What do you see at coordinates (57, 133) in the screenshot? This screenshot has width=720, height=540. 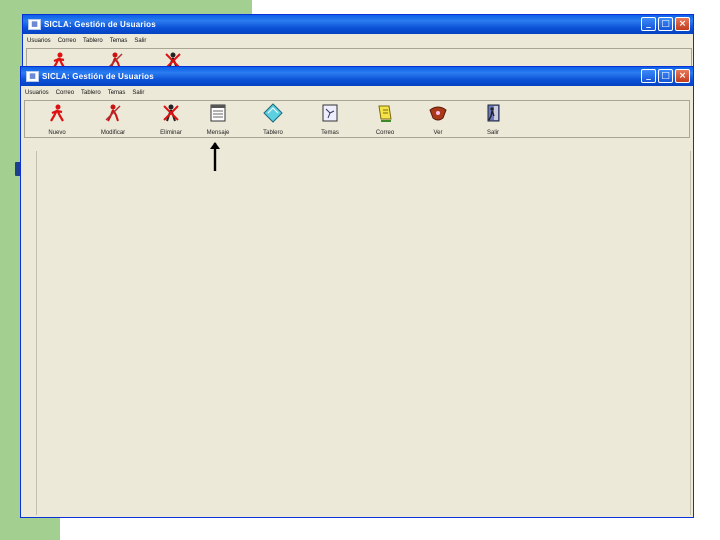 I see `tool-label: Nuevo` at bounding box center [57, 133].